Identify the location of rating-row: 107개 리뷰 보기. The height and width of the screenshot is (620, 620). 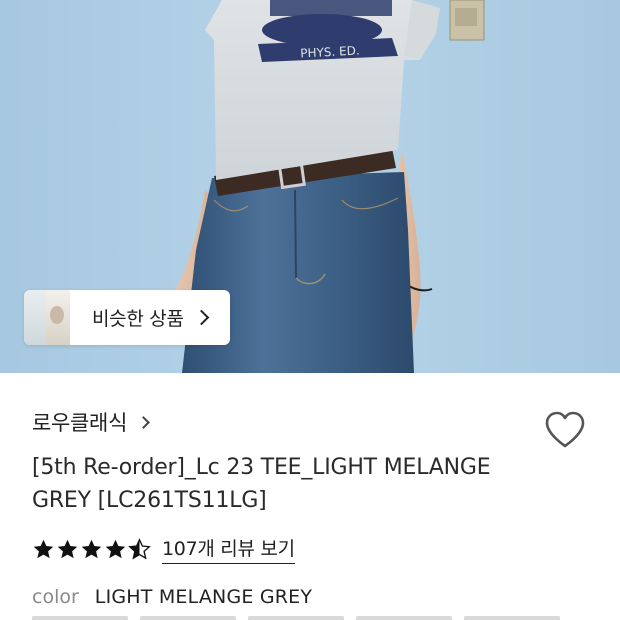
(163, 549).